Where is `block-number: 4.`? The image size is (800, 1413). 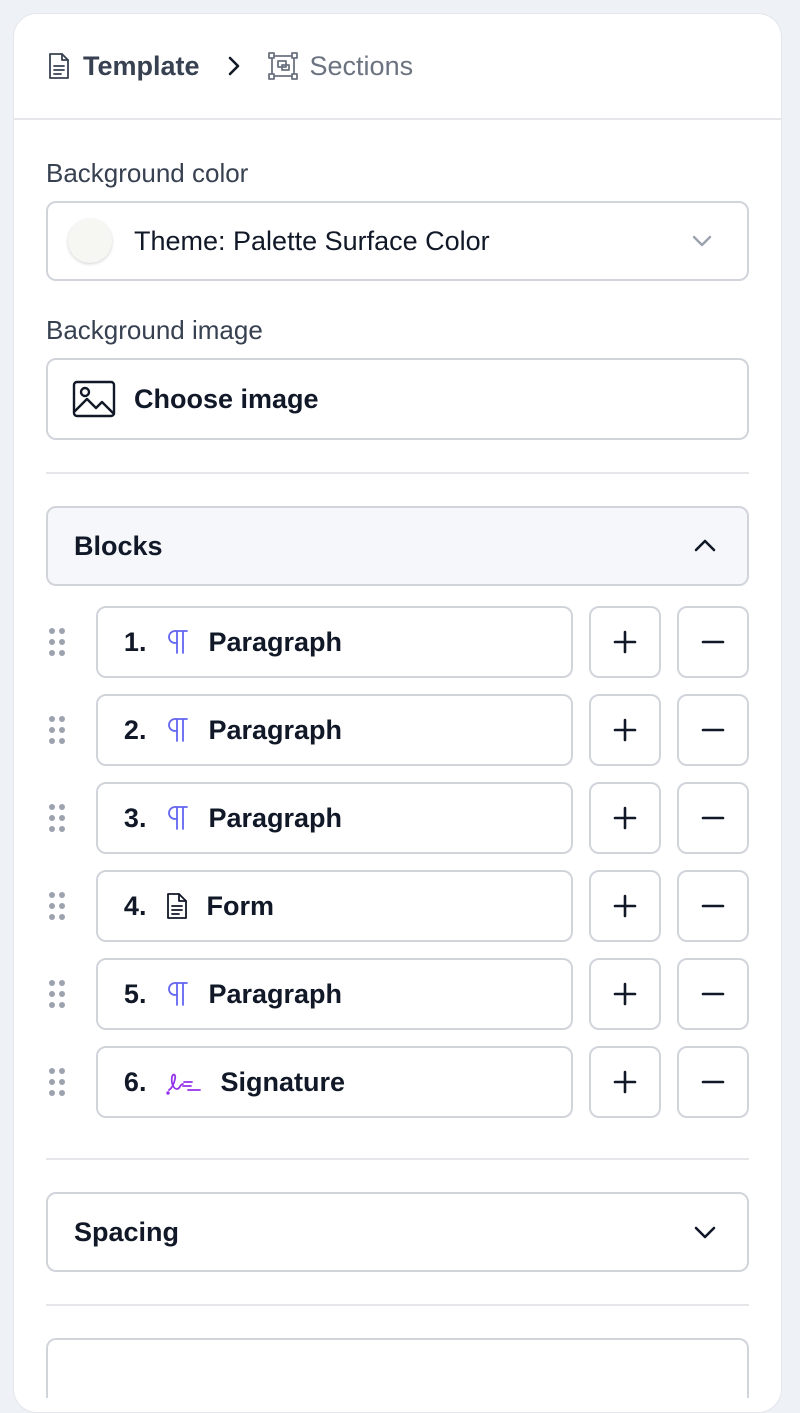 block-number: 4. is located at coordinates (135, 905).